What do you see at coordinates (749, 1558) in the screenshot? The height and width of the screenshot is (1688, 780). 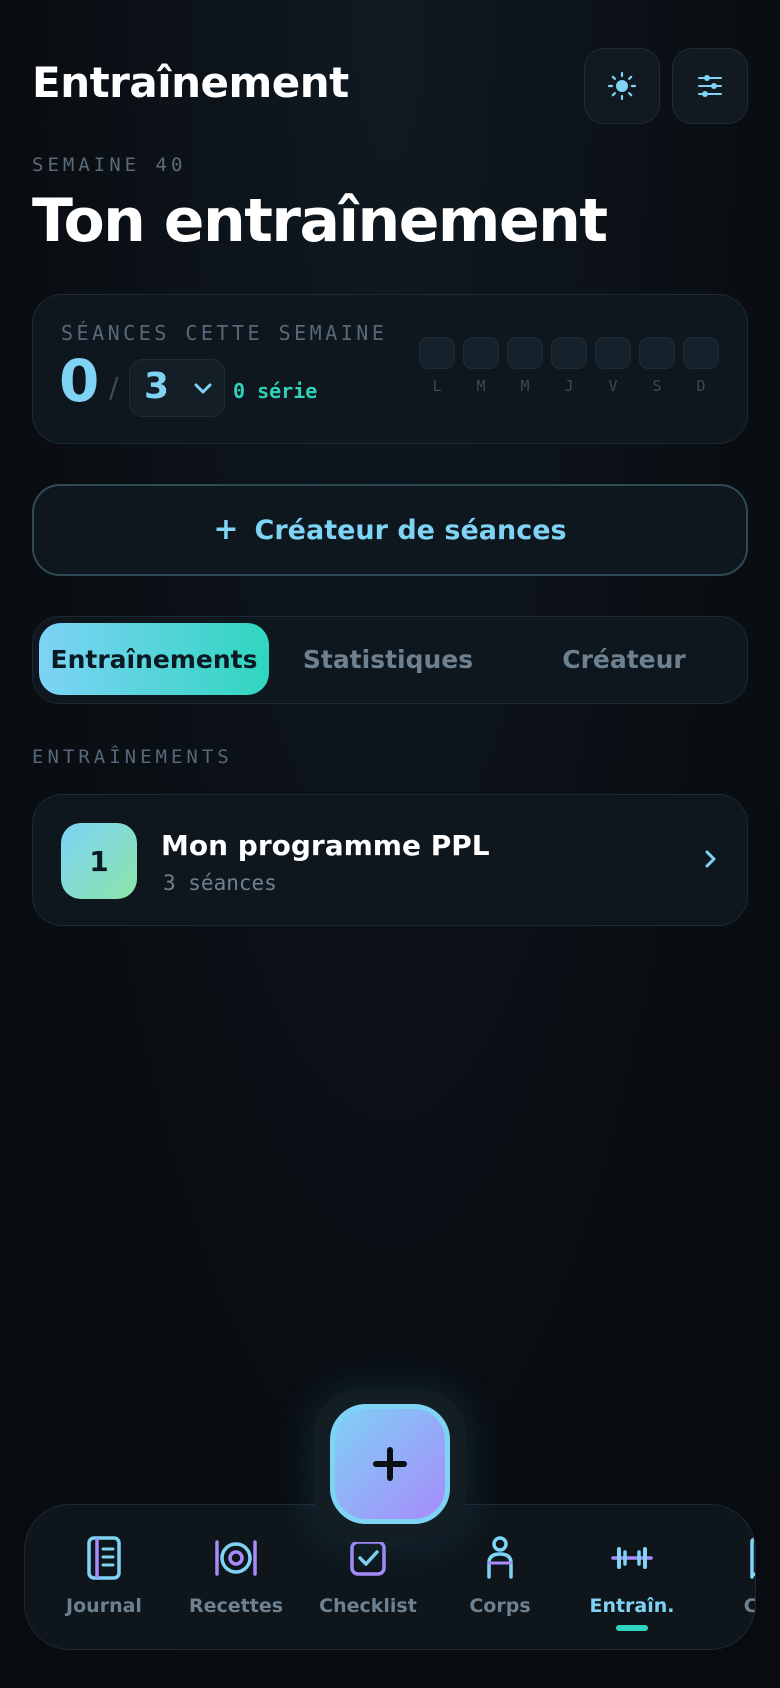 I see `book-icon` at bounding box center [749, 1558].